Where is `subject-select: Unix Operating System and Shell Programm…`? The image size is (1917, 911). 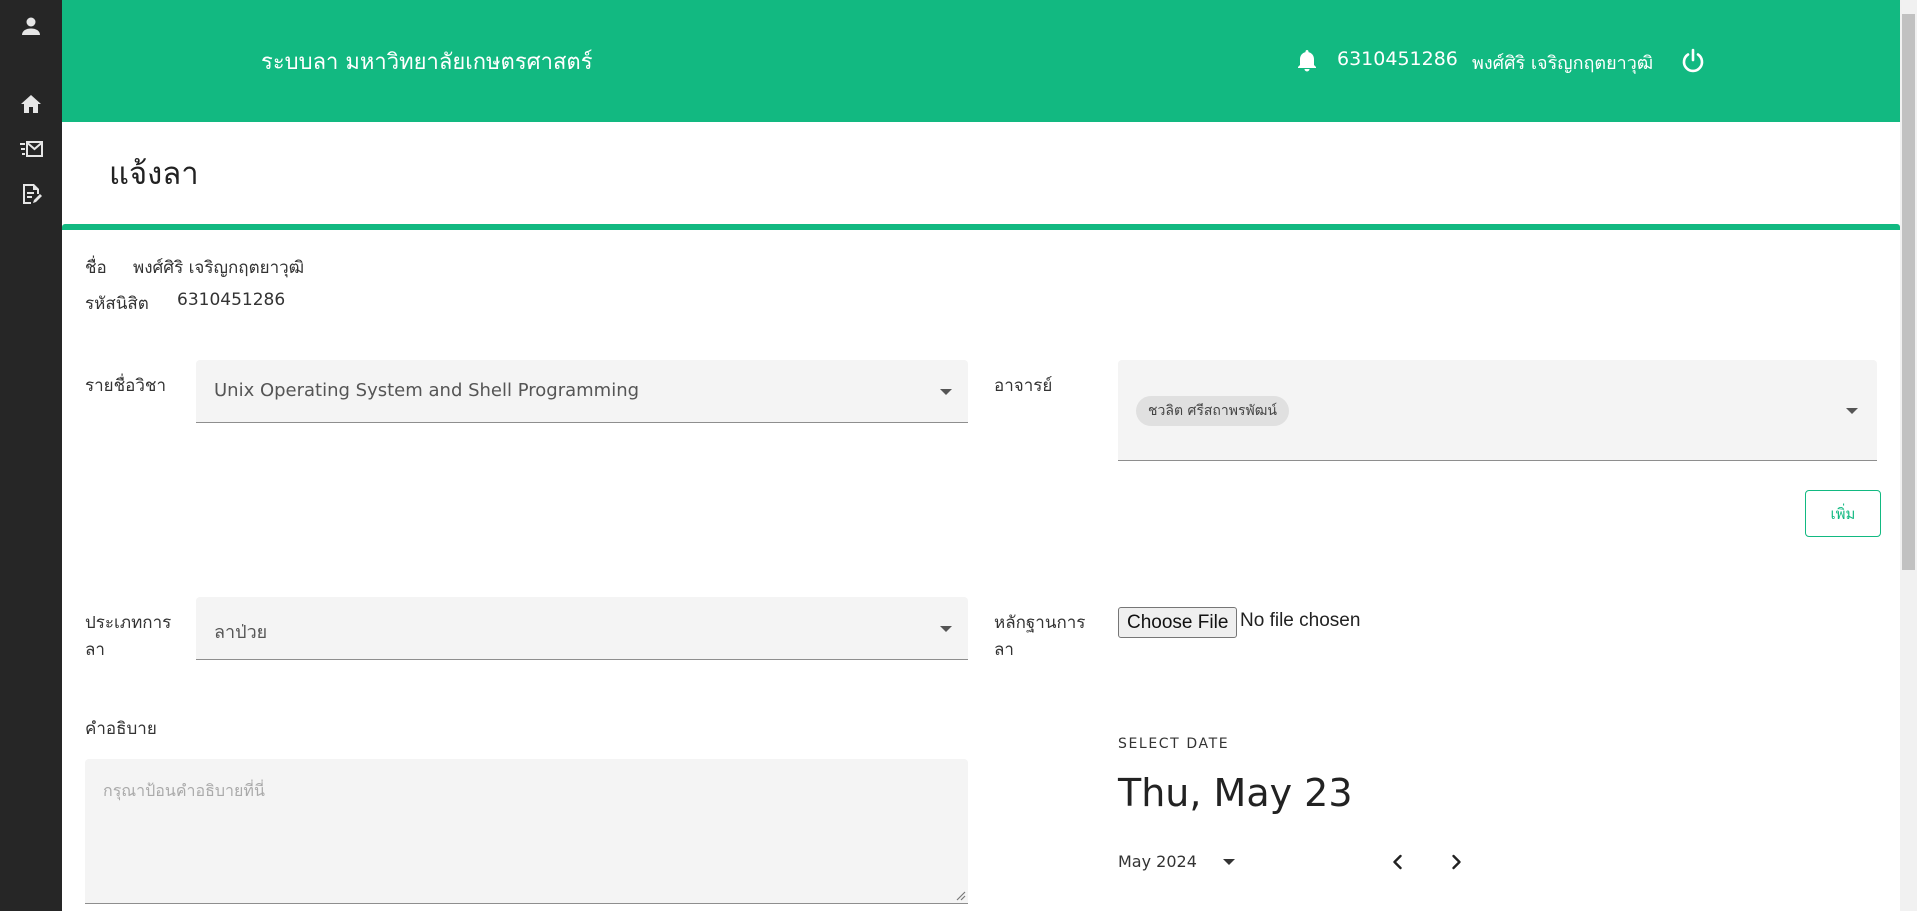 subject-select: Unix Operating System and Shell Programm… is located at coordinates (582, 391).